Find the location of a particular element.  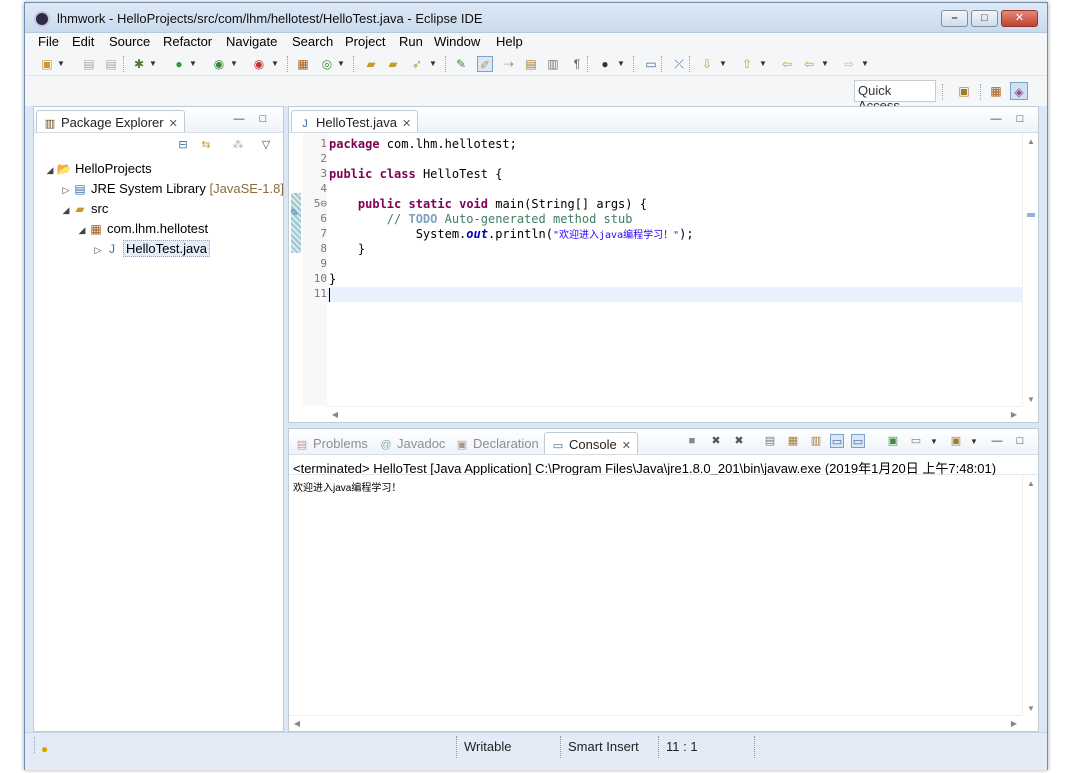

collapsed-icon: ▷ is located at coordinates (98, 250).